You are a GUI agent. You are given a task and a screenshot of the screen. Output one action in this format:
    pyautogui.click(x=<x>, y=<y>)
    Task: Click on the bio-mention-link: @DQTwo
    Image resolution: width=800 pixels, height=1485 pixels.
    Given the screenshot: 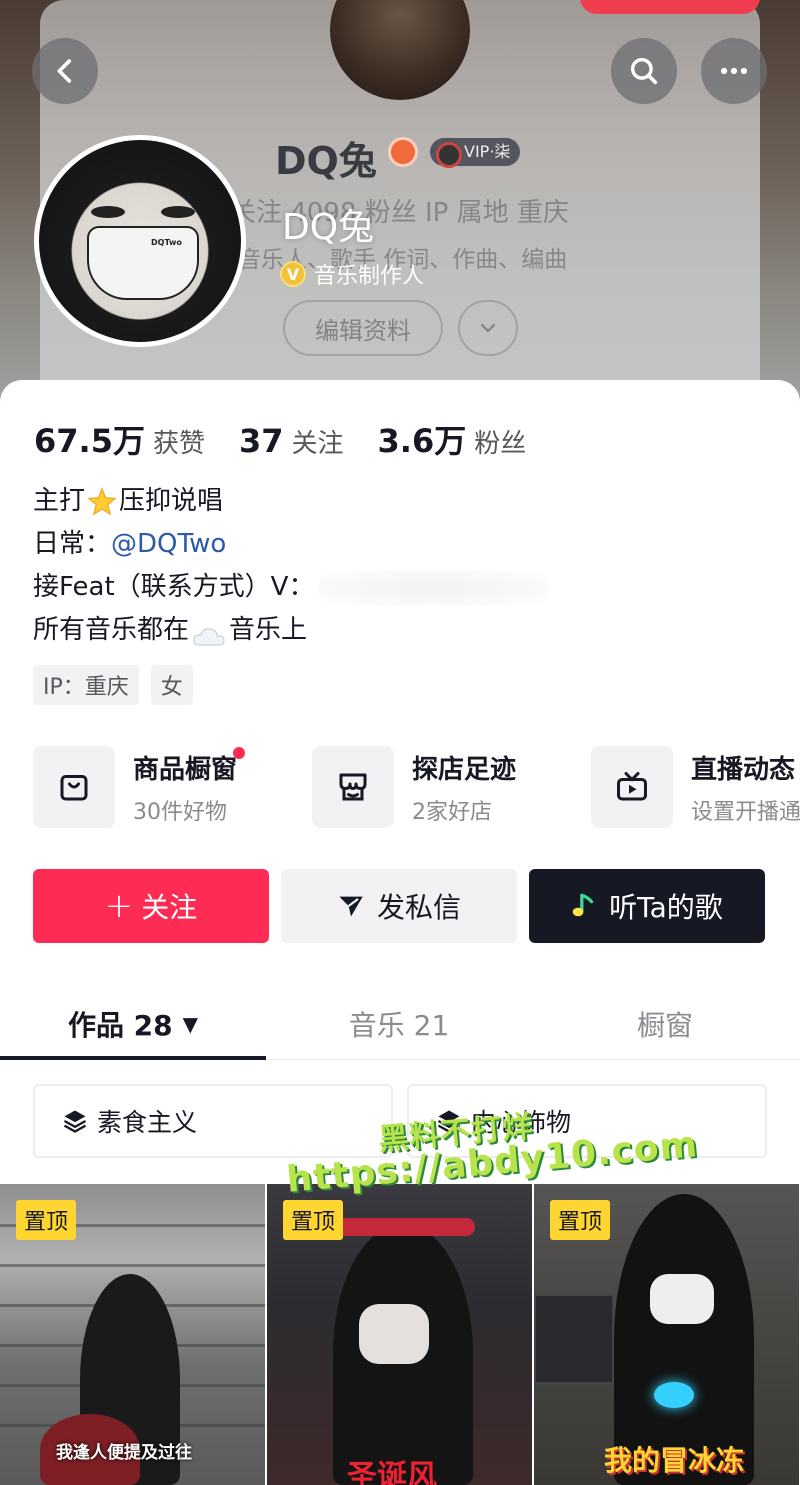 What is the action you would take?
    pyautogui.click(x=168, y=544)
    